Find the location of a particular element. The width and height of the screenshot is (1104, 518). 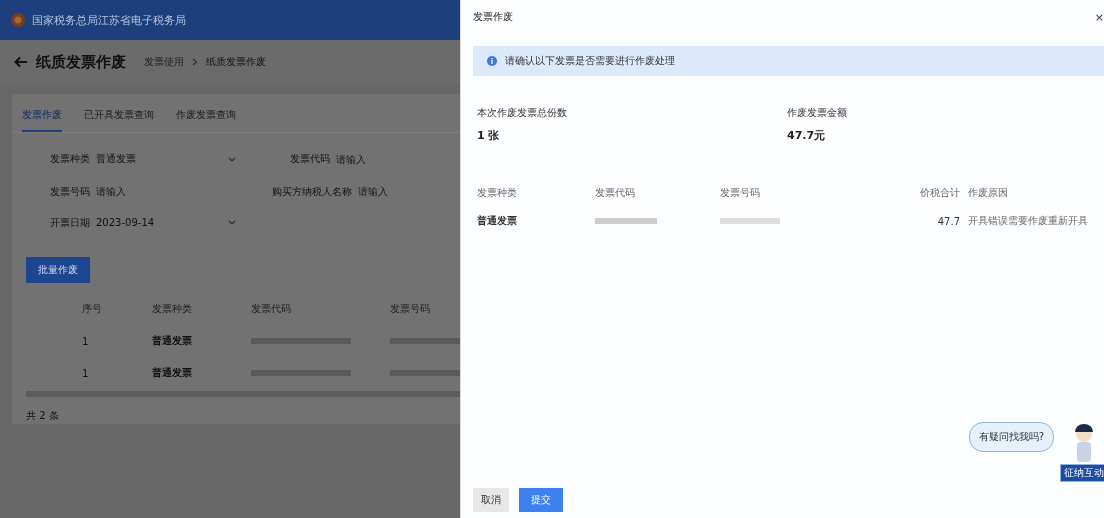

notice-text: 请确认以下发票是否需要进行作废处理 is located at coordinates (590, 61).